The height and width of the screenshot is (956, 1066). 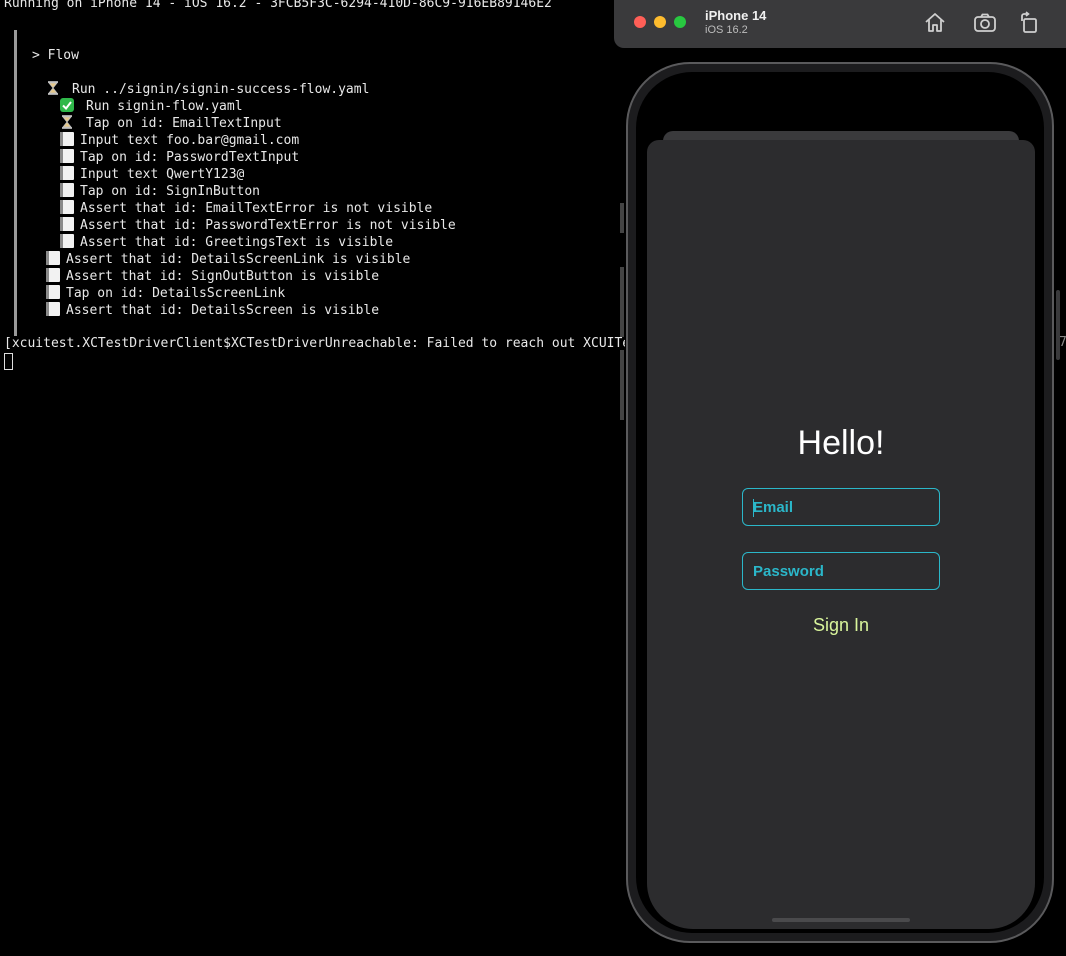 I want to click on flow-step: Tap on id: DetailsScreenLink, so click(x=165, y=293).